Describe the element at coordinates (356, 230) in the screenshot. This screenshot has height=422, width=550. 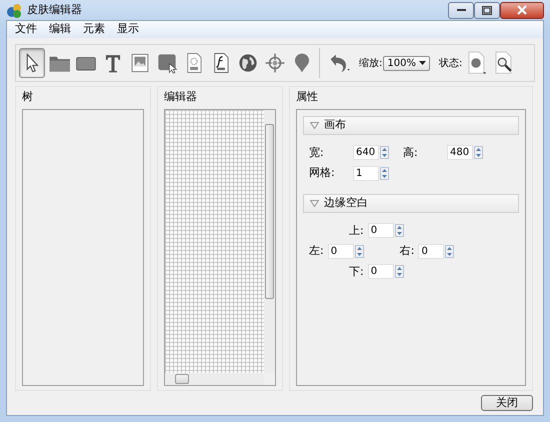
I see `field-label: 上:` at that location.